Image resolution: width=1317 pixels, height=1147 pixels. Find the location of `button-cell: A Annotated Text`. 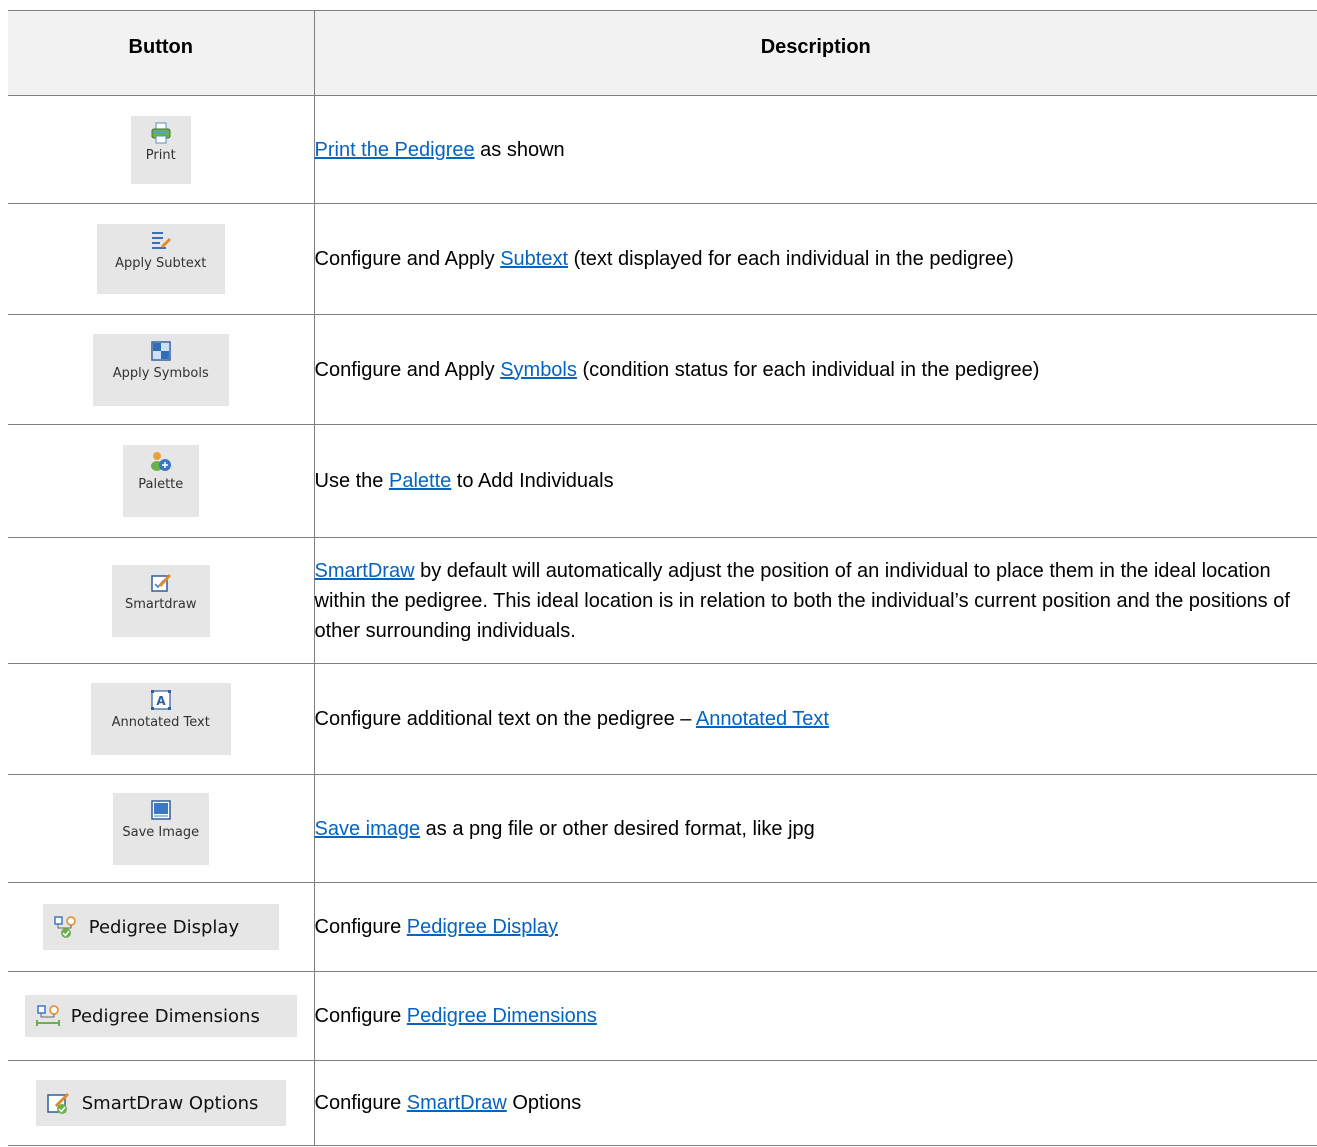

button-cell: A Annotated Text is located at coordinates (161, 719).